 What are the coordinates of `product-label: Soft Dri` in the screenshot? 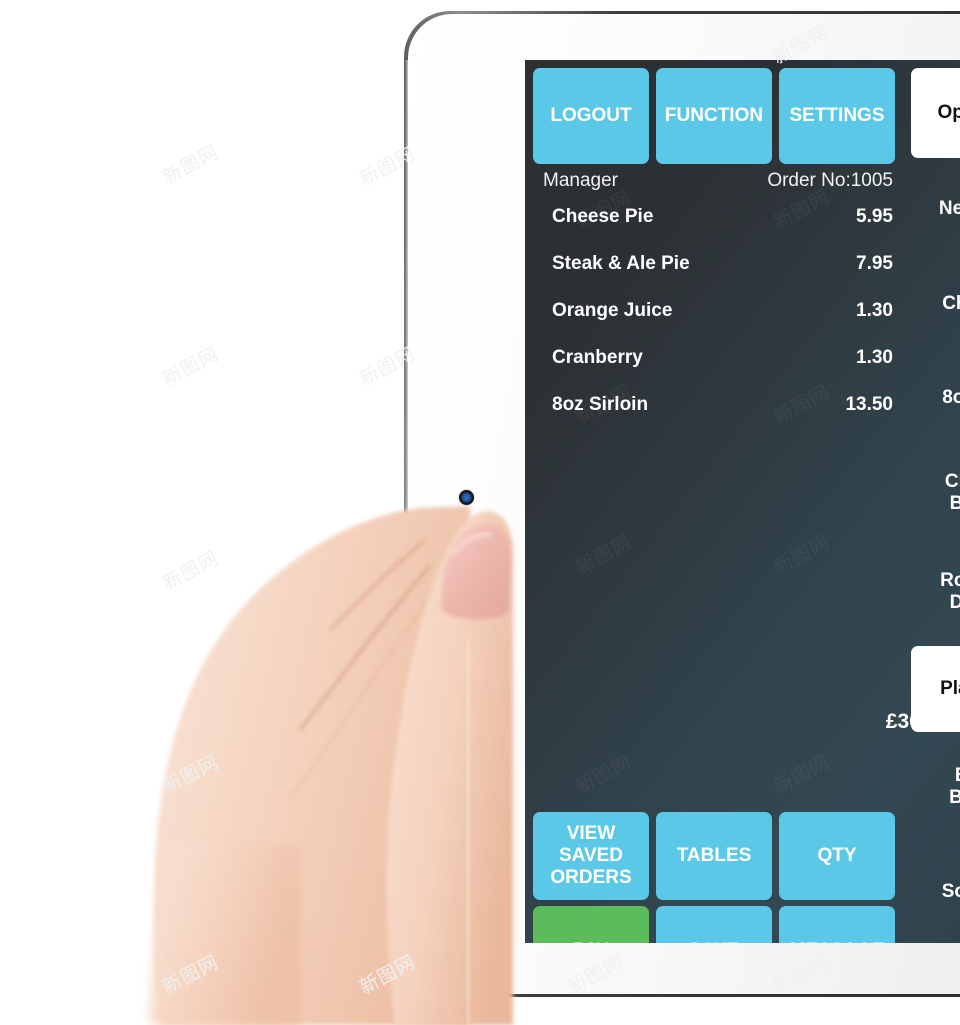 It's located at (950, 891).